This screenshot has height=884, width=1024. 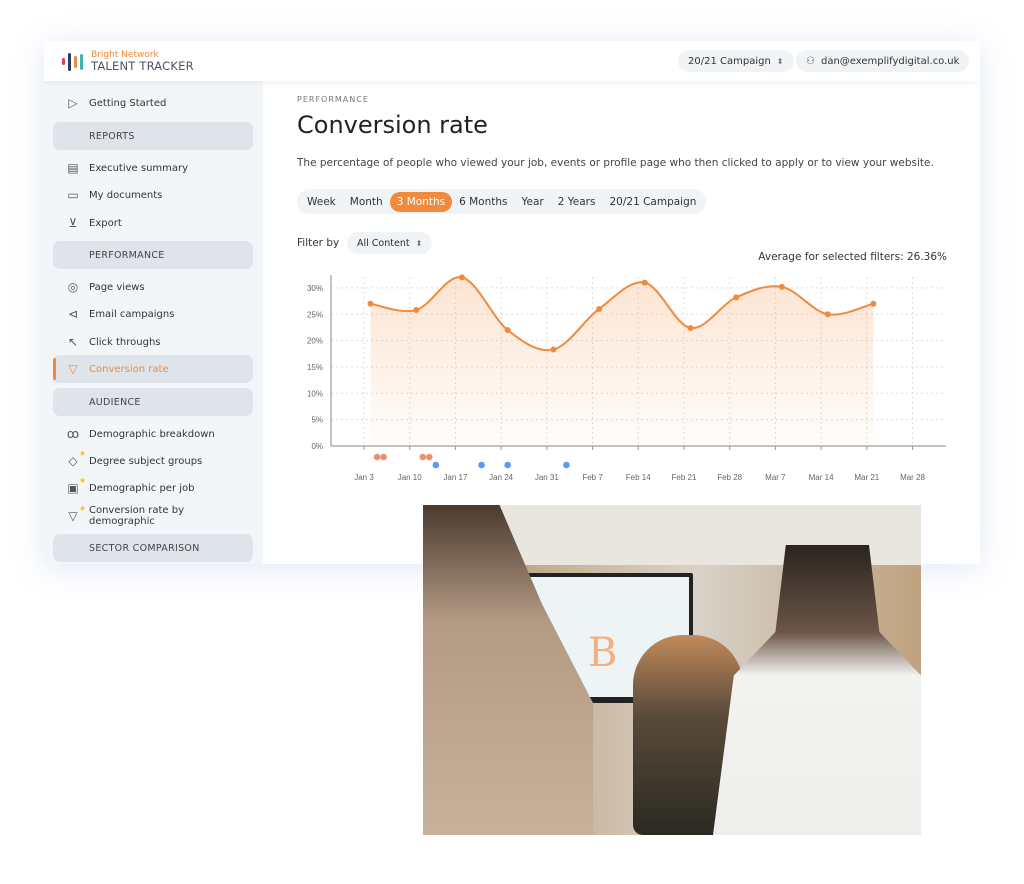 I want to click on y-tick-label: 5%, so click(x=317, y=420).